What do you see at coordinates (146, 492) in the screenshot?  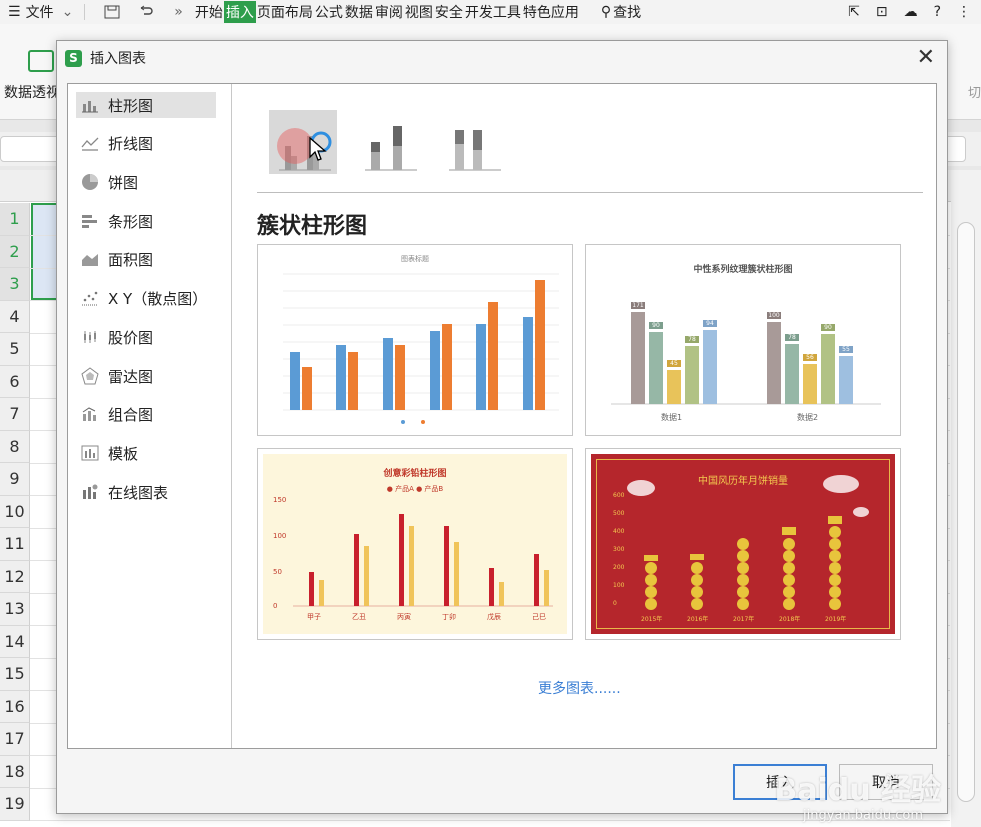 I see `nav-item-online: 在线图表` at bounding box center [146, 492].